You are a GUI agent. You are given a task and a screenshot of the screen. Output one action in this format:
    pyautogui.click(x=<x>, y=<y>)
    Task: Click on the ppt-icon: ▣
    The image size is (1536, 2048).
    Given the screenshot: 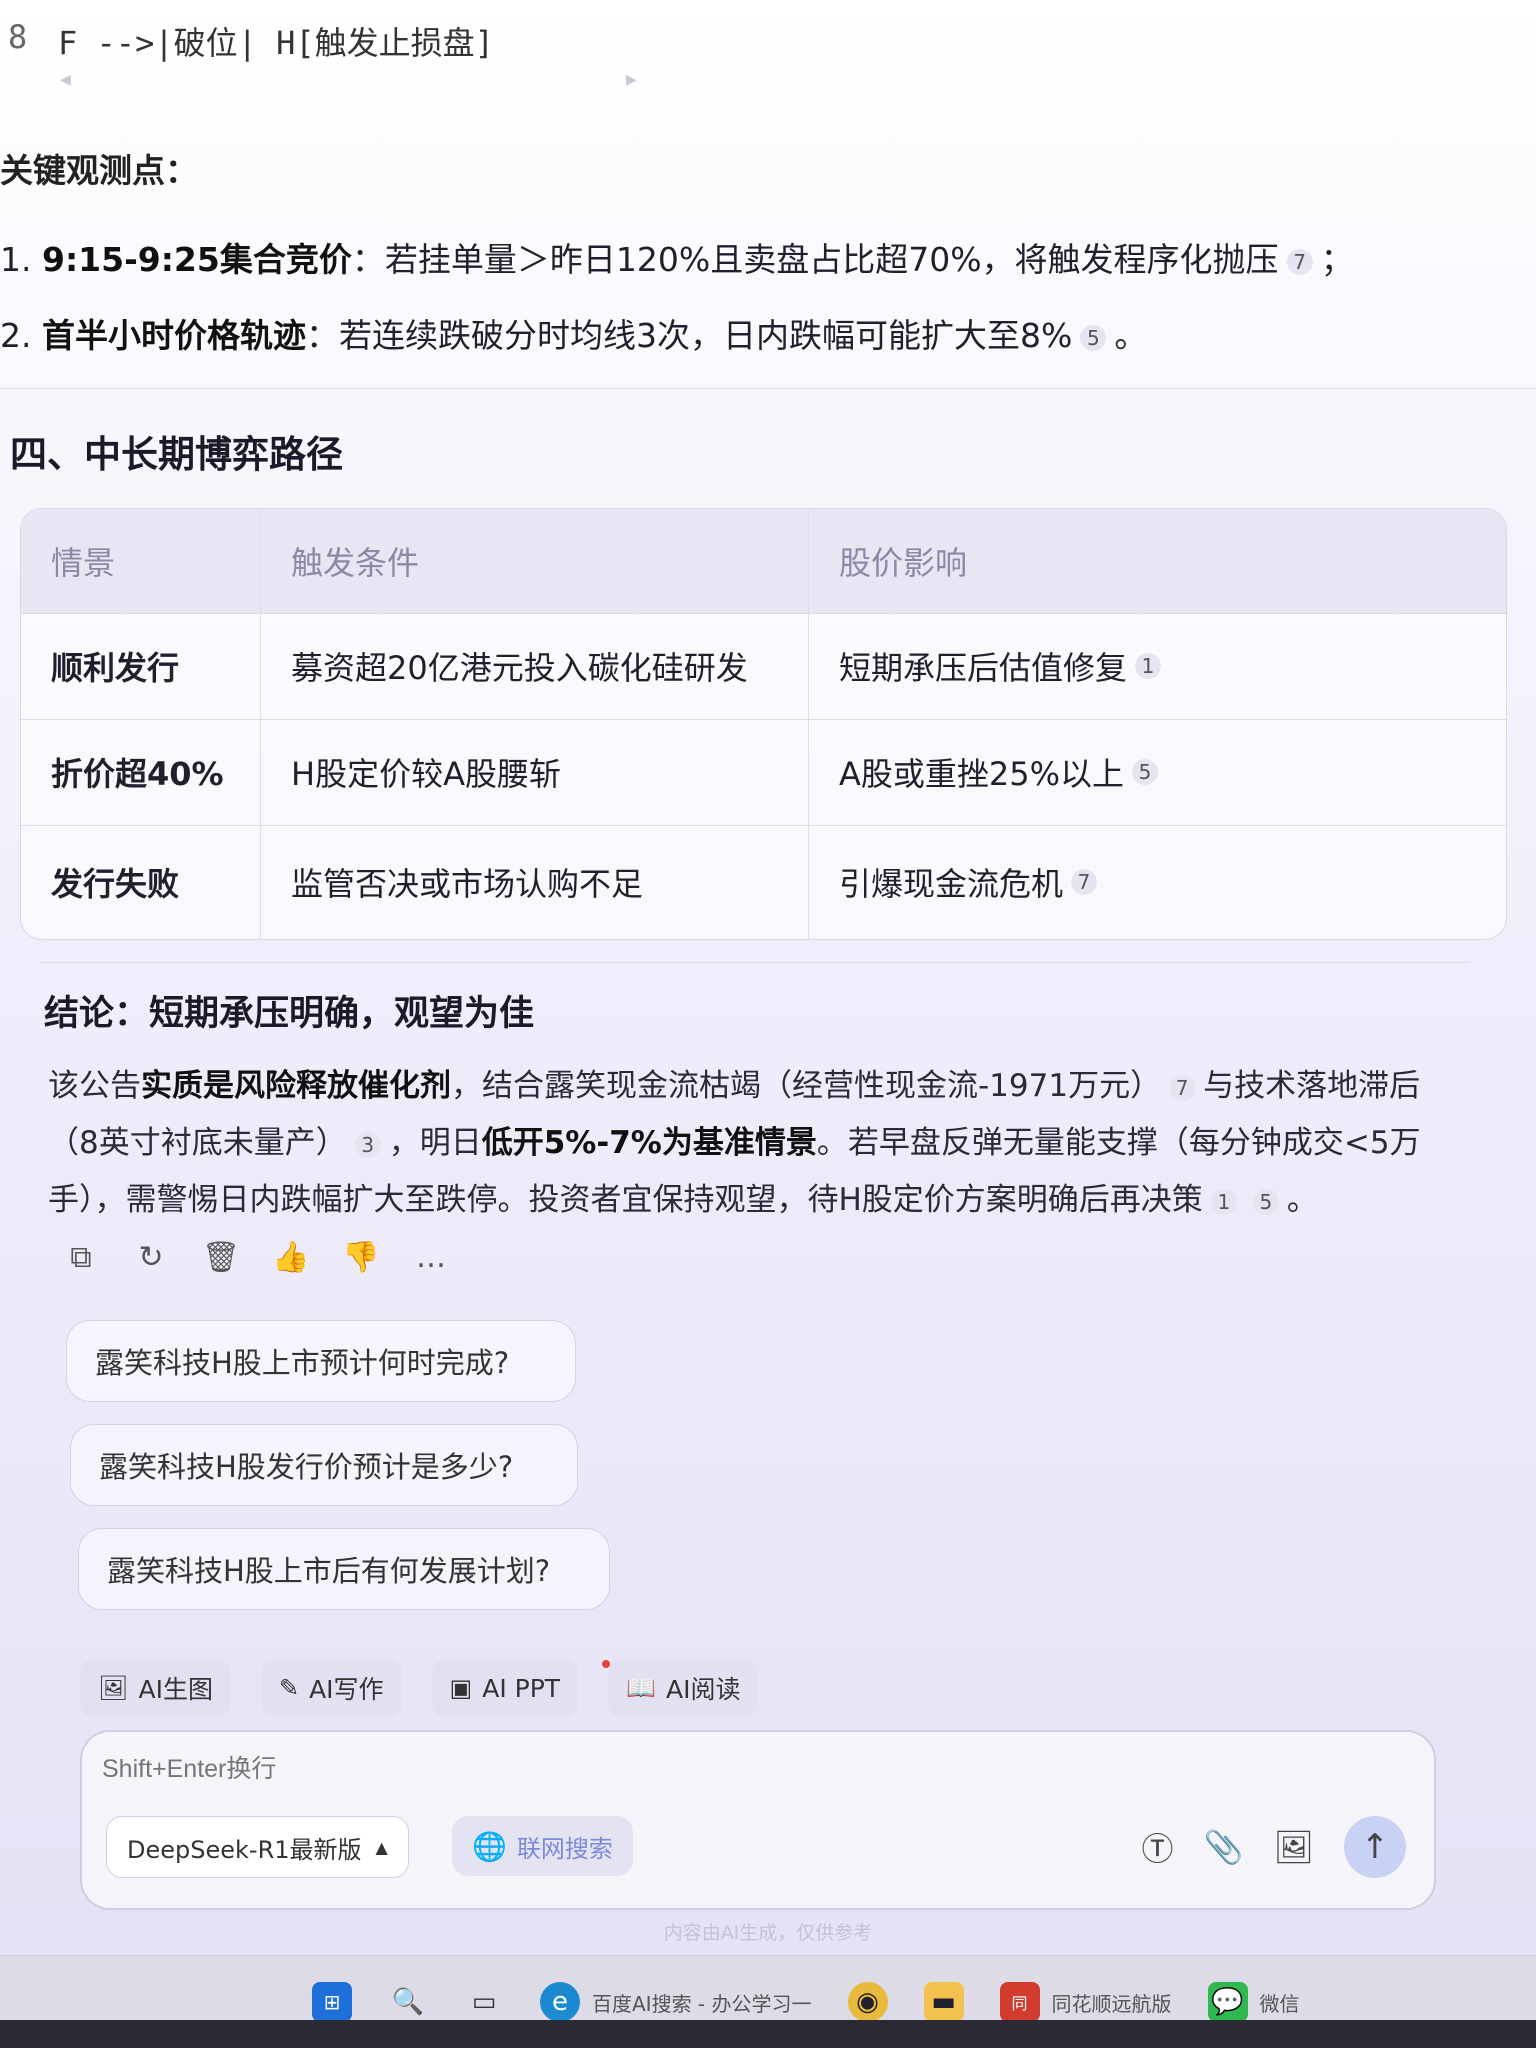 What is the action you would take?
    pyautogui.click(x=461, y=1688)
    